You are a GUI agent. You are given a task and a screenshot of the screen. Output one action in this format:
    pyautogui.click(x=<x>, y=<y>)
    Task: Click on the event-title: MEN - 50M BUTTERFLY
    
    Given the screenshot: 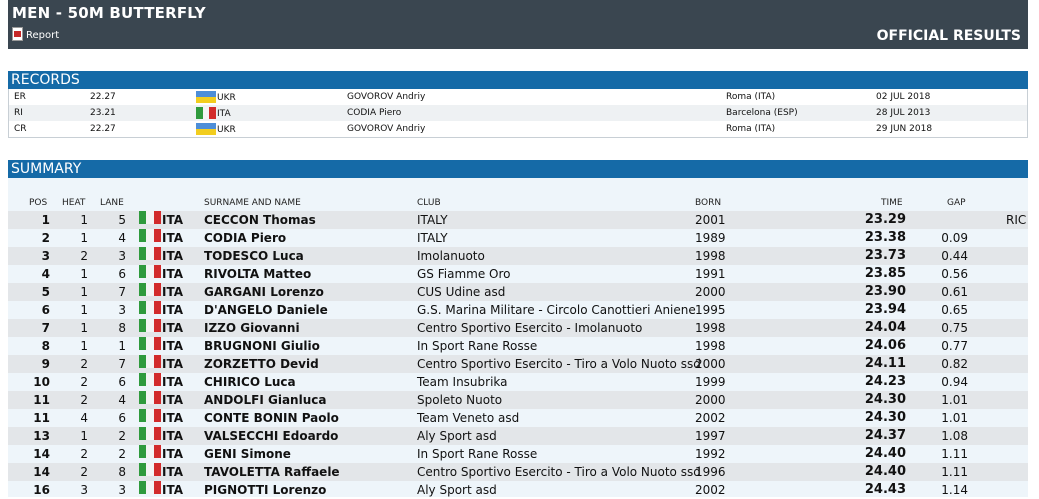 What is the action you would take?
    pyautogui.click(x=109, y=13)
    